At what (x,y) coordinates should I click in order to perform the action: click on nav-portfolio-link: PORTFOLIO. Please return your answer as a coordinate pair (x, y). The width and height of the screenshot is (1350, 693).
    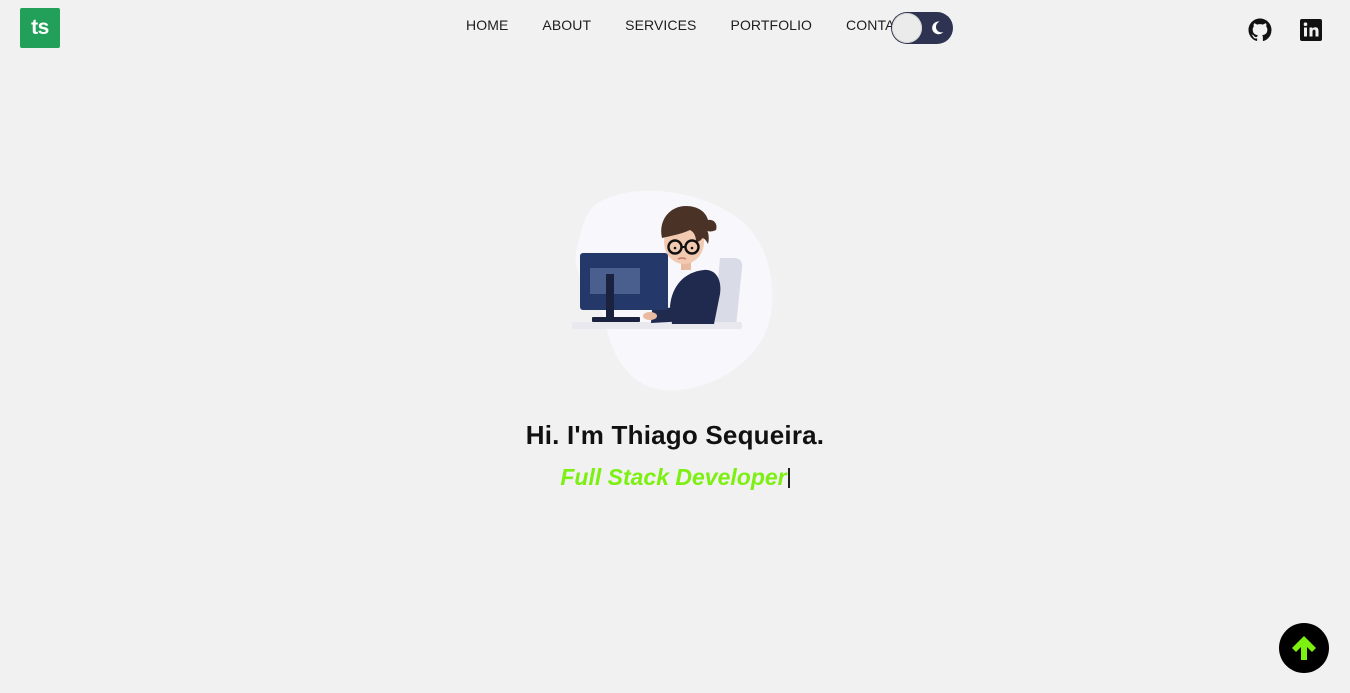
    Looking at the image, I should click on (772, 25).